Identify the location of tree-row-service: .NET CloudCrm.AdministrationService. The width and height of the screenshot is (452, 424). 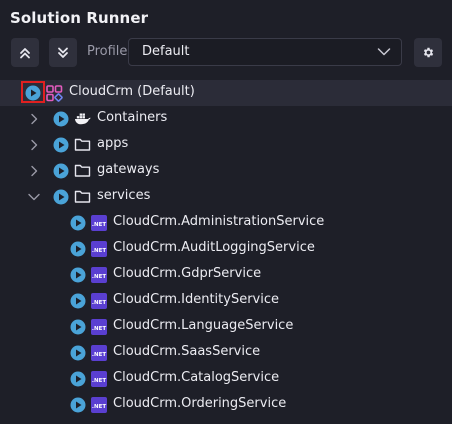
(226, 223).